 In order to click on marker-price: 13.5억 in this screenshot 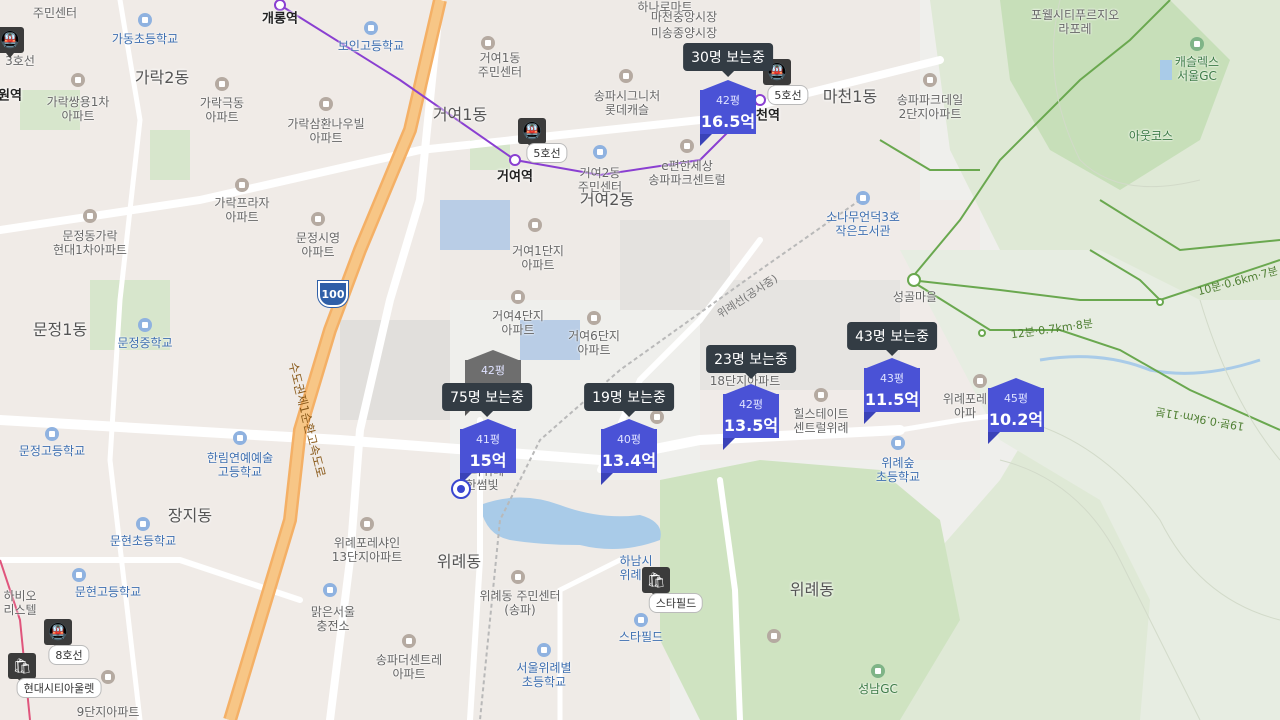, I will do `click(751, 425)`.